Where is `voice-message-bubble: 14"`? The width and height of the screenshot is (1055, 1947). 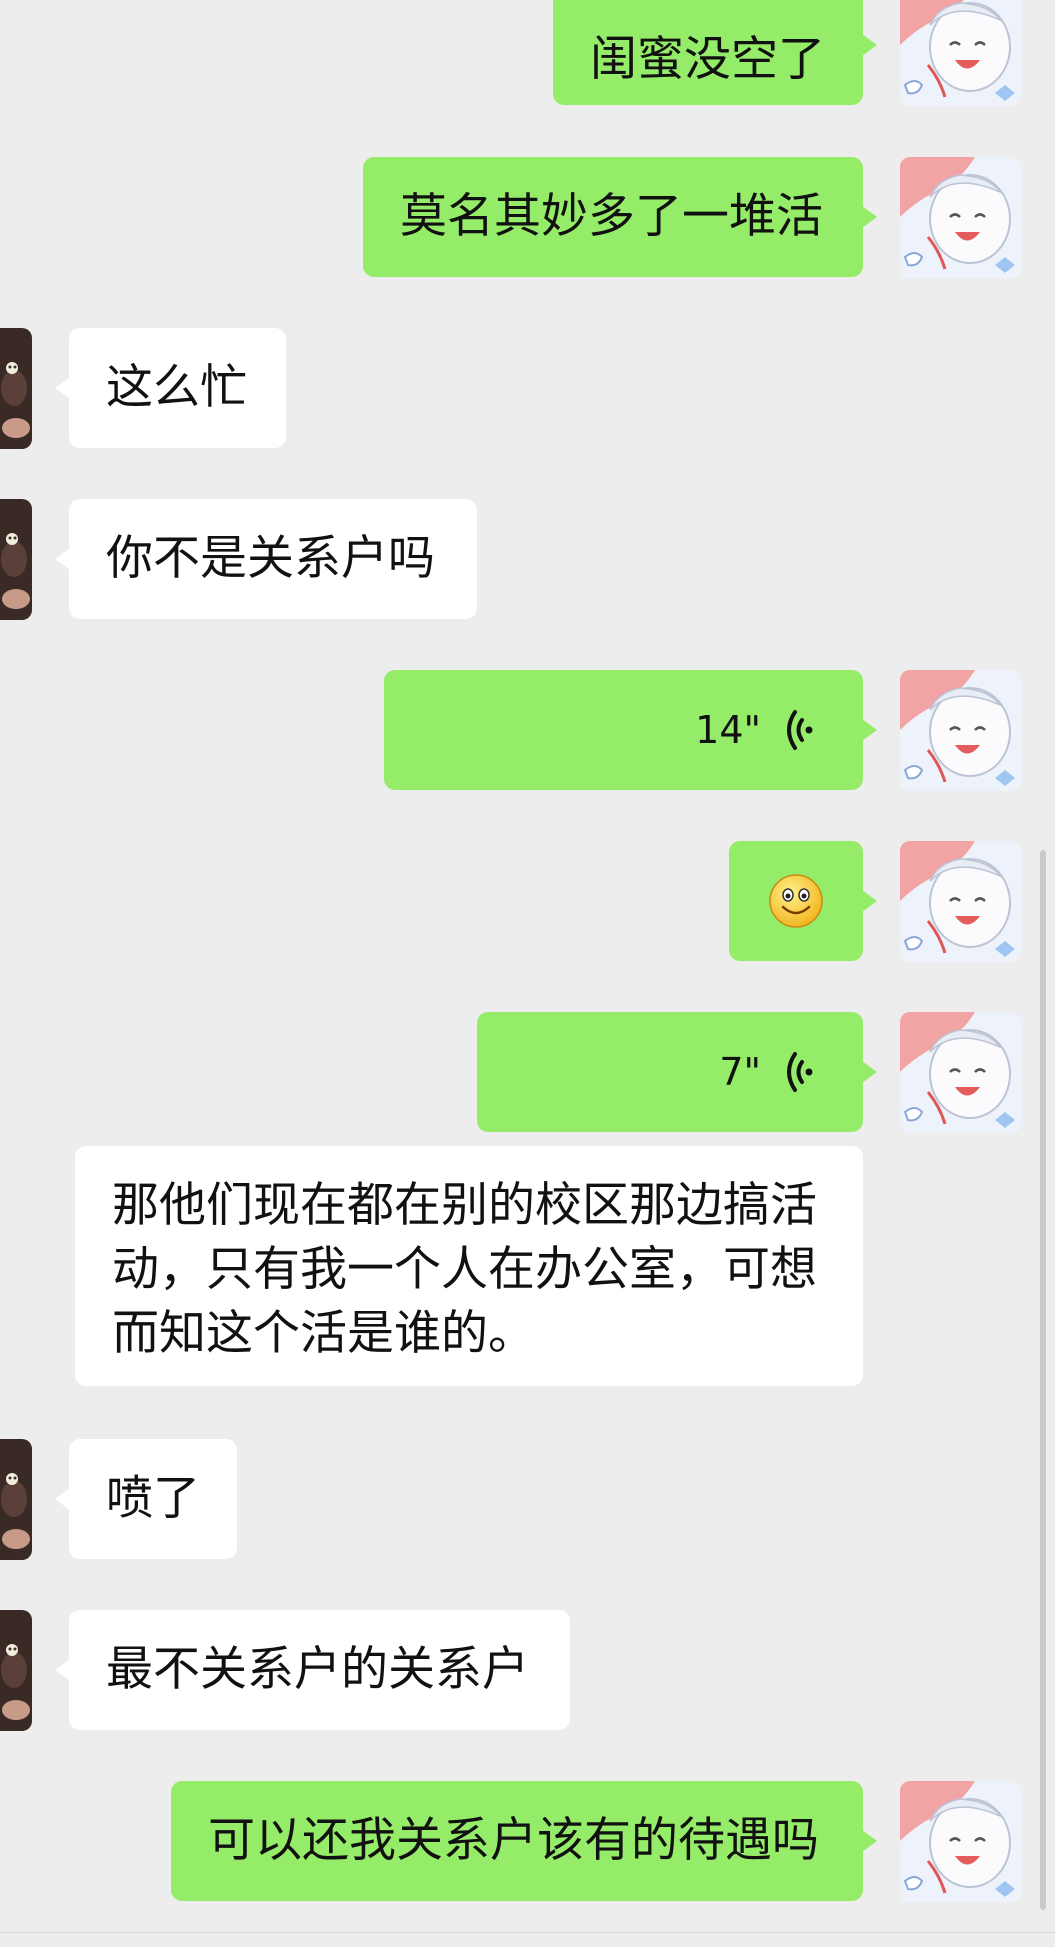
voice-message-bubble: 14" is located at coordinates (630, 730).